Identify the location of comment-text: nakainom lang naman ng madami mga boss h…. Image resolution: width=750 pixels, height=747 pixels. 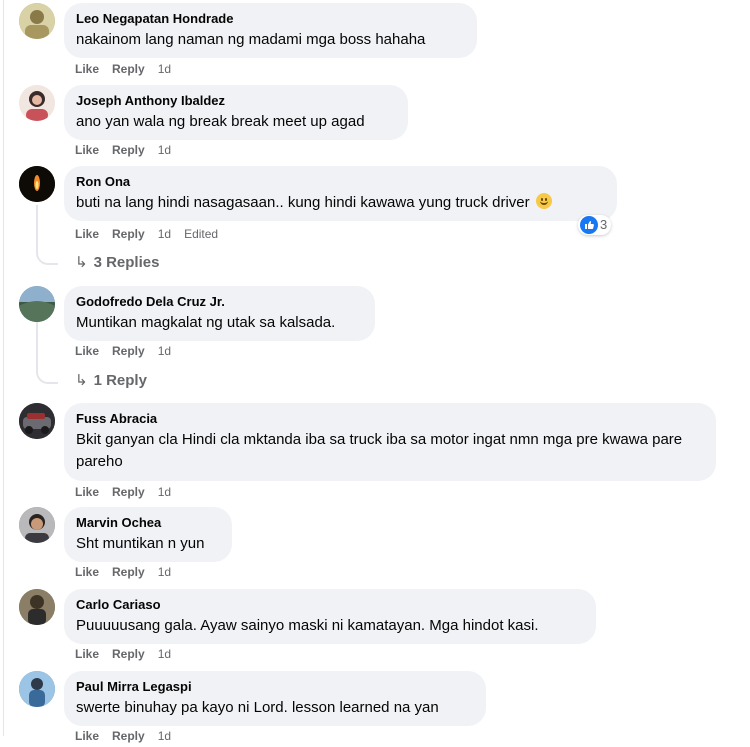
(251, 39).